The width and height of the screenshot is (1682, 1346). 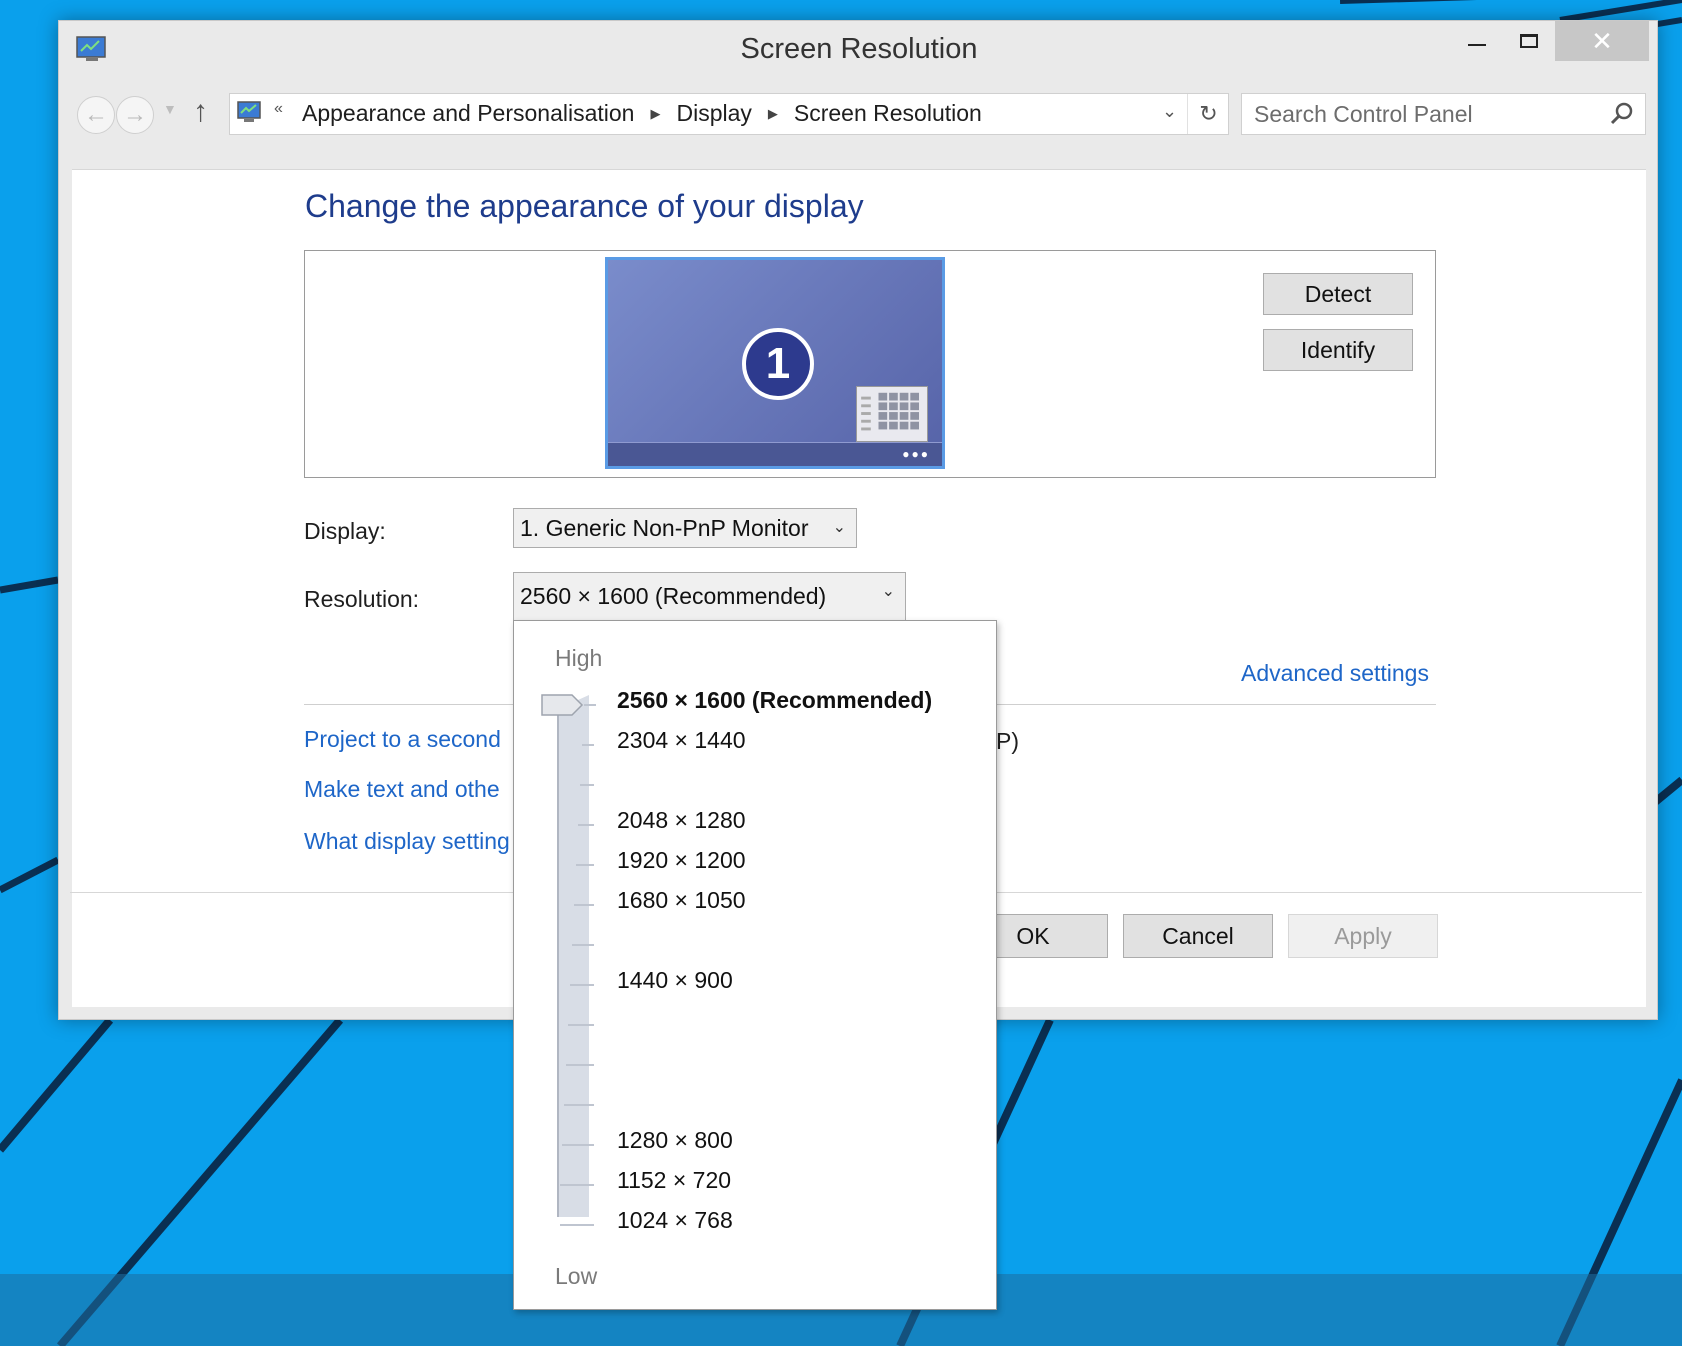 What do you see at coordinates (170, 109) in the screenshot?
I see `recent-locations-button: ▼` at bounding box center [170, 109].